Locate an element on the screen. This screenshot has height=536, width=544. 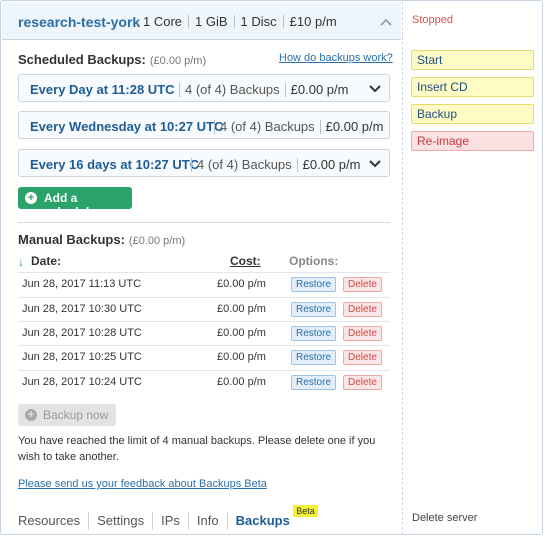
server-specs: 1 Core 1 GiB 1 Disc £10 p/m is located at coordinates (240, 21).